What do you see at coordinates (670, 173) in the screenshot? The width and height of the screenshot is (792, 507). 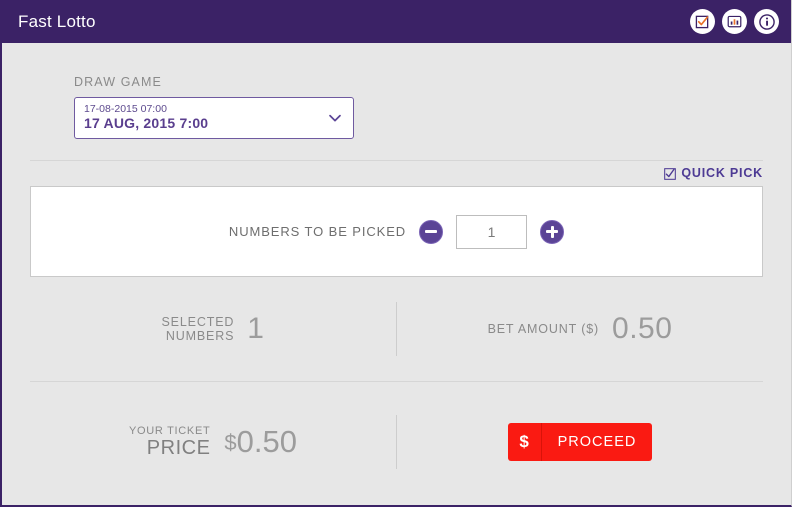 I see `quick-pick-checkbox-icon` at bounding box center [670, 173].